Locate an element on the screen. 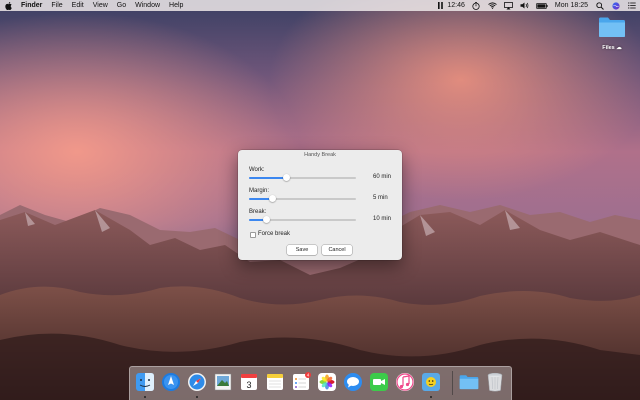 The width and height of the screenshot is (640, 400). dock-music is located at coordinates (405, 382).